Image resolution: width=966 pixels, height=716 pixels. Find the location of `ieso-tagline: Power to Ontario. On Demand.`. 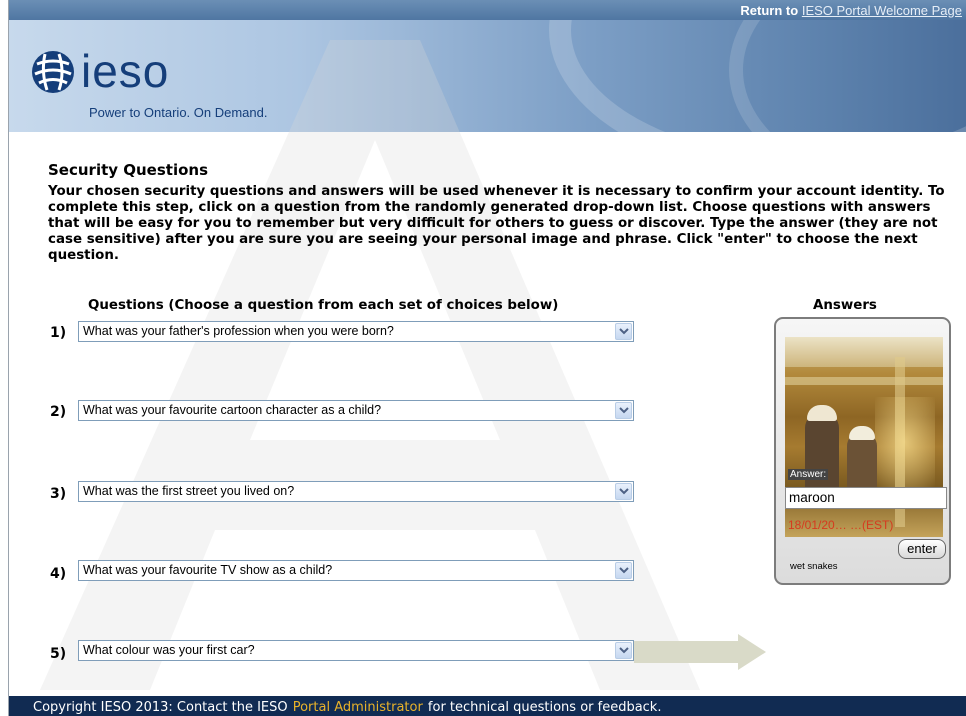

ieso-tagline: Power to Ontario. On Demand. is located at coordinates (178, 112).